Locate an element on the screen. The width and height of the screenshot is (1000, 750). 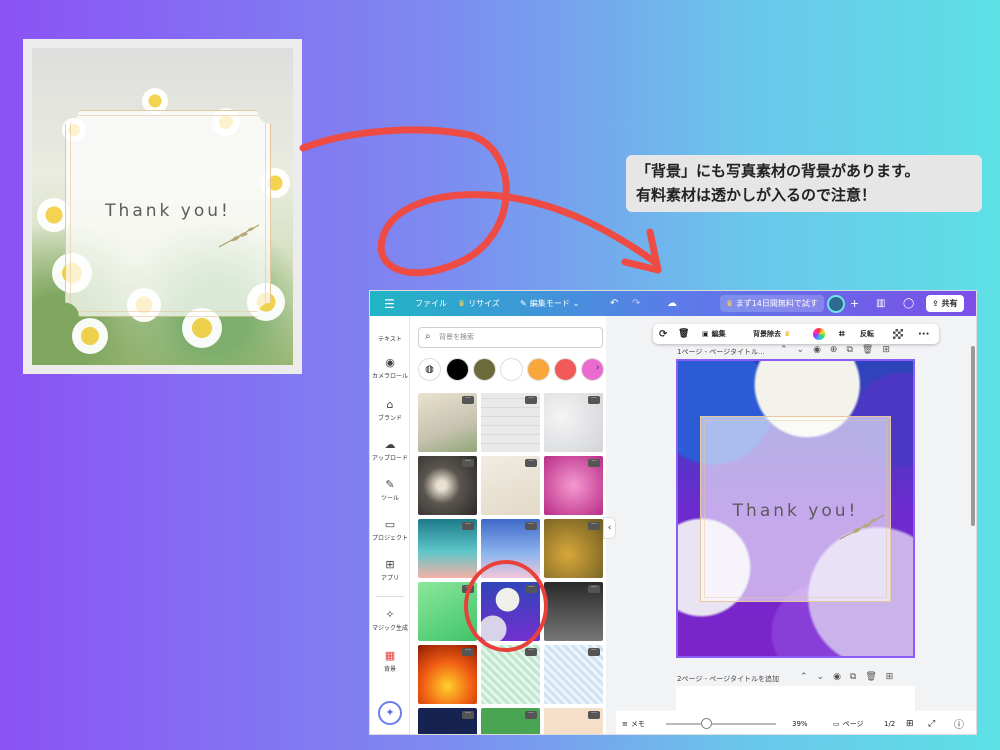
rail-item-magic: ✧ マジック生成 is located at coordinates (390, 620).